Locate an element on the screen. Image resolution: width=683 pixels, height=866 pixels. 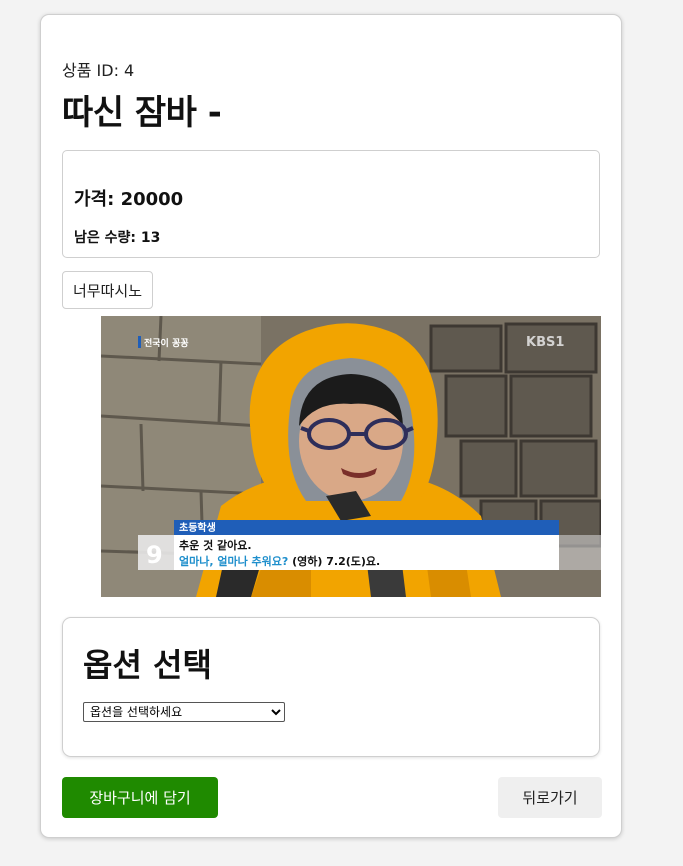
caption-channel-number: 9 is located at coordinates (154, 555).